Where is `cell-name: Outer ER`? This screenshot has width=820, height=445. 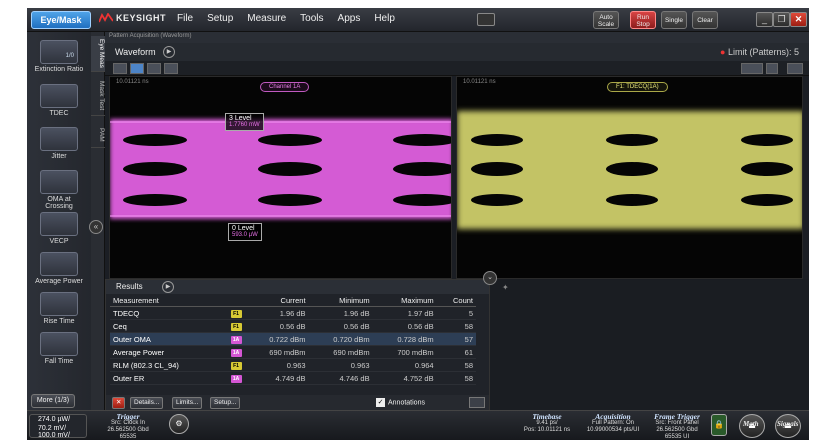 cell-name: Outer ER is located at coordinates (164, 378).